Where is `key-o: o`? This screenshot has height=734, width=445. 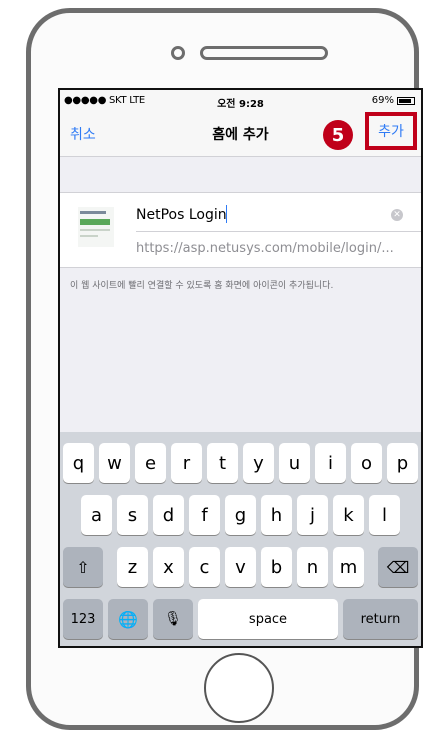 key-o: o is located at coordinates (366, 463).